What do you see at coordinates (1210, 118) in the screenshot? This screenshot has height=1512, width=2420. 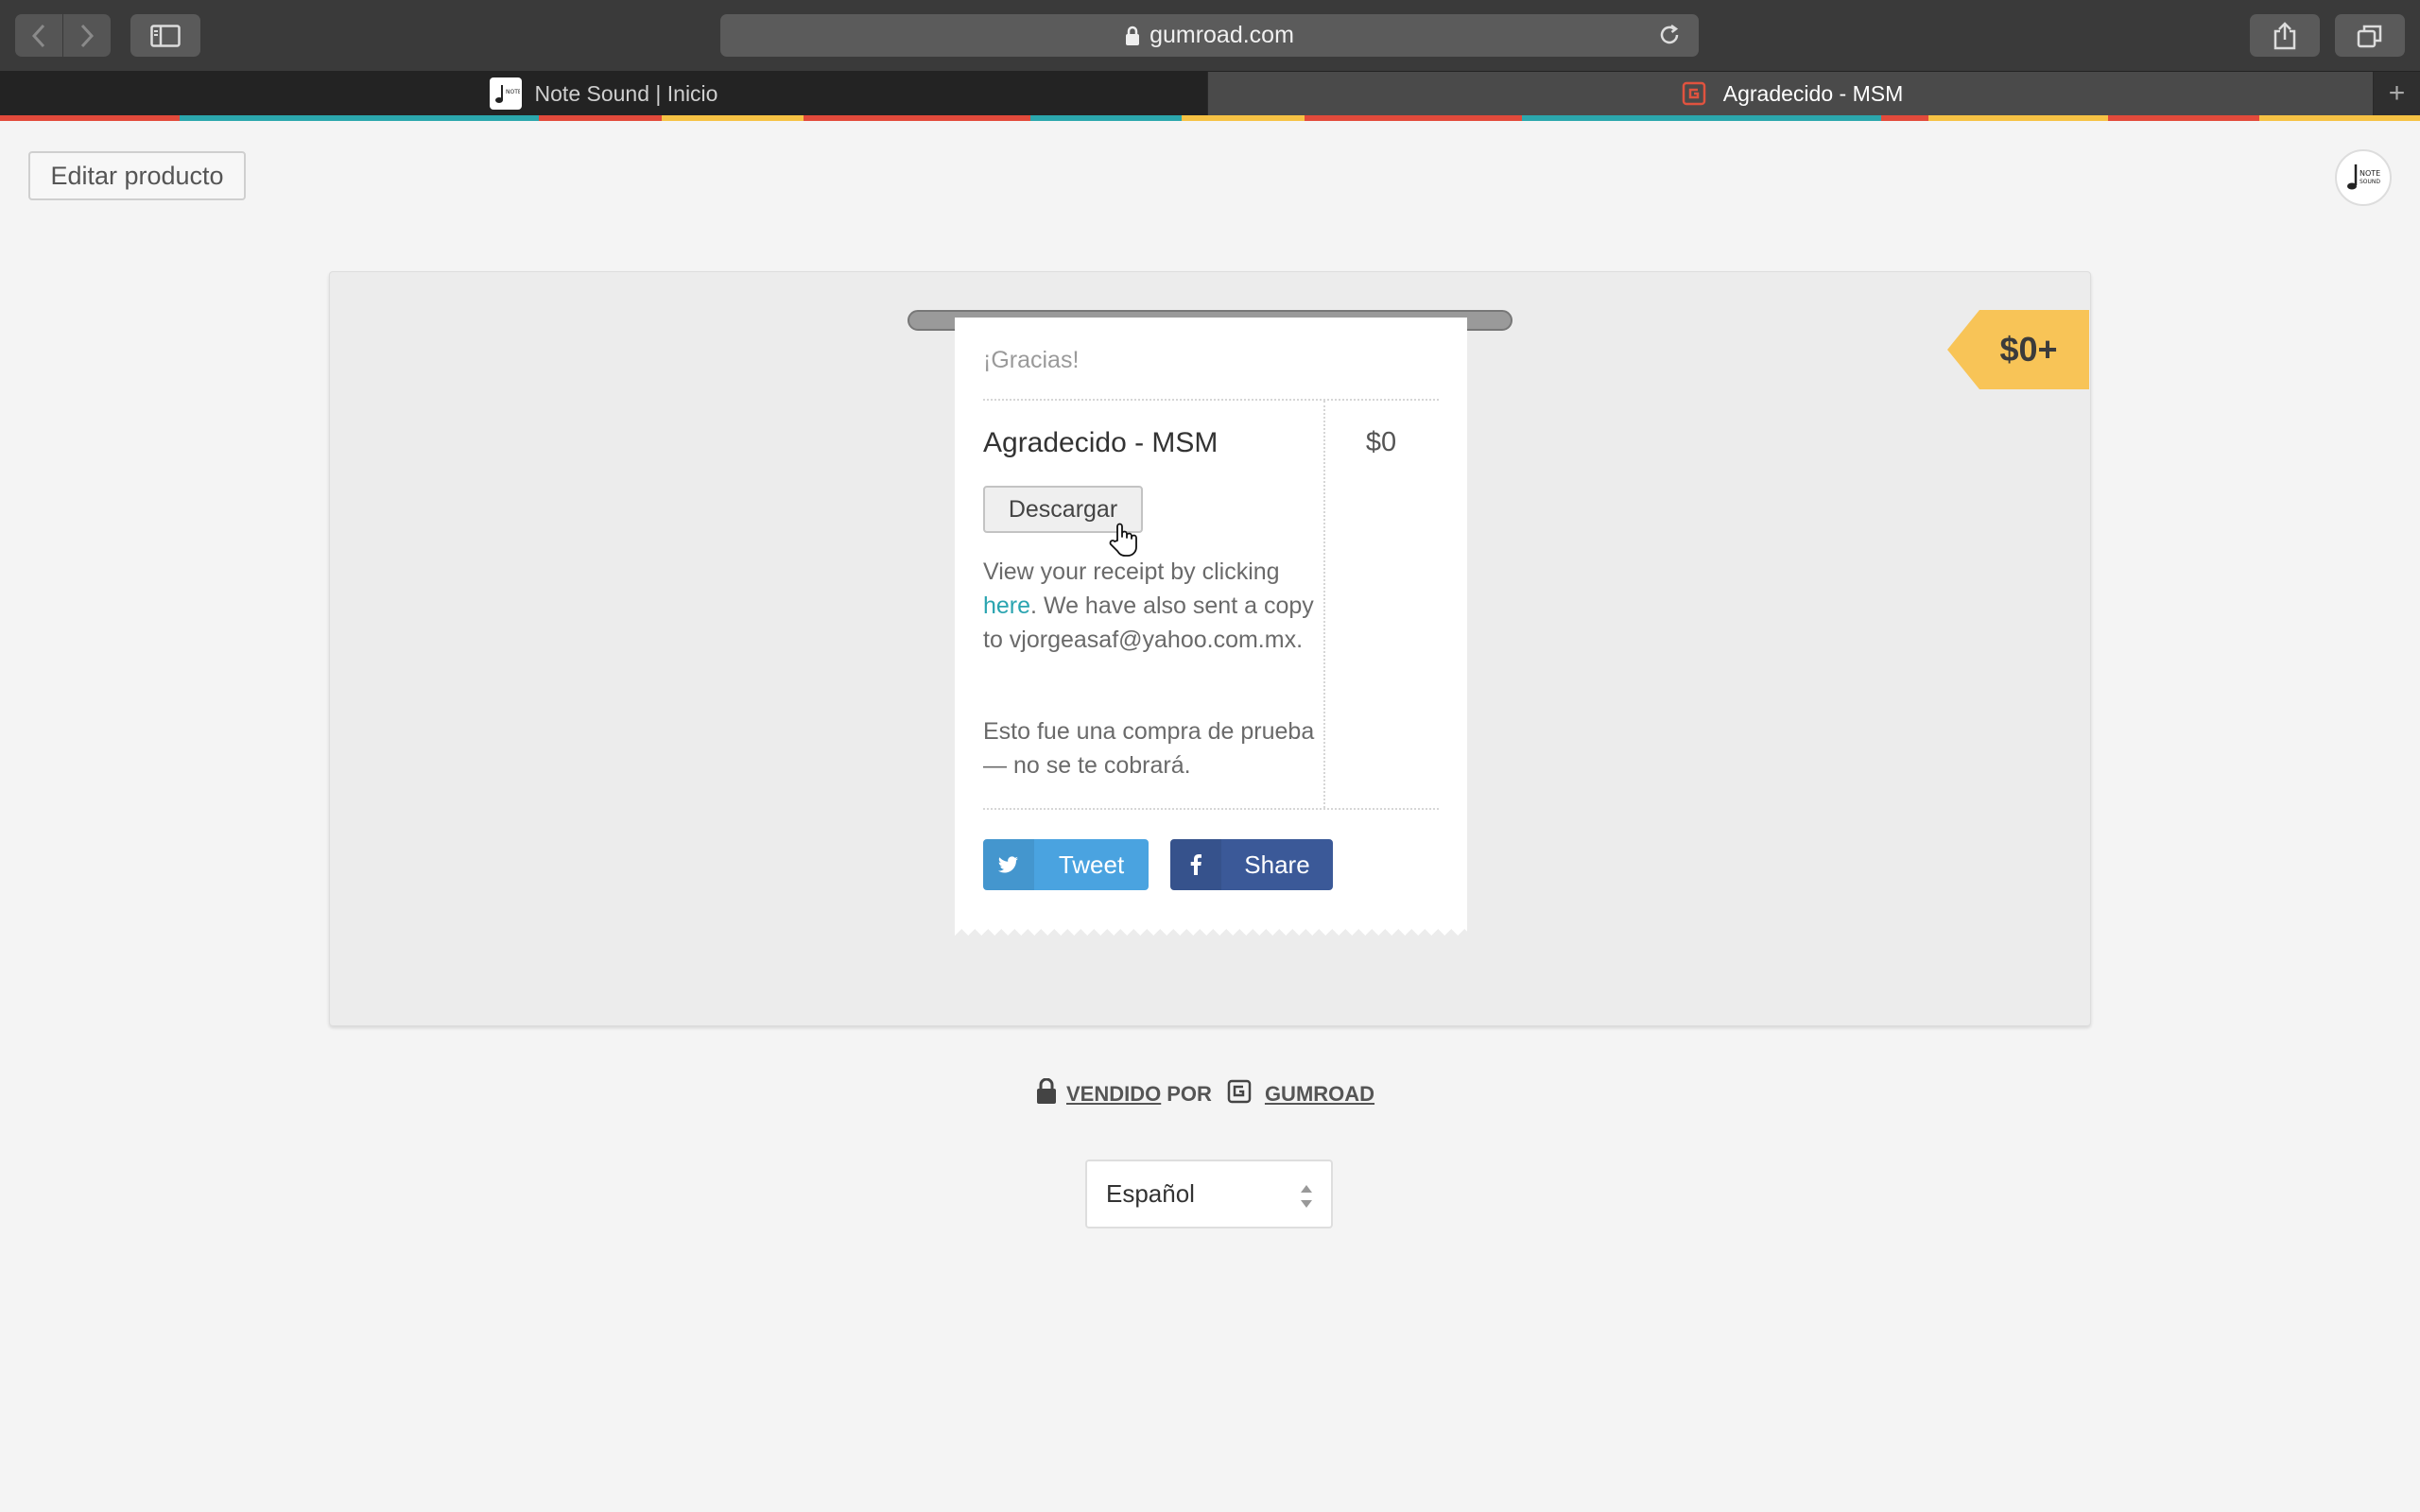 I see `decorative-stripe` at bounding box center [1210, 118].